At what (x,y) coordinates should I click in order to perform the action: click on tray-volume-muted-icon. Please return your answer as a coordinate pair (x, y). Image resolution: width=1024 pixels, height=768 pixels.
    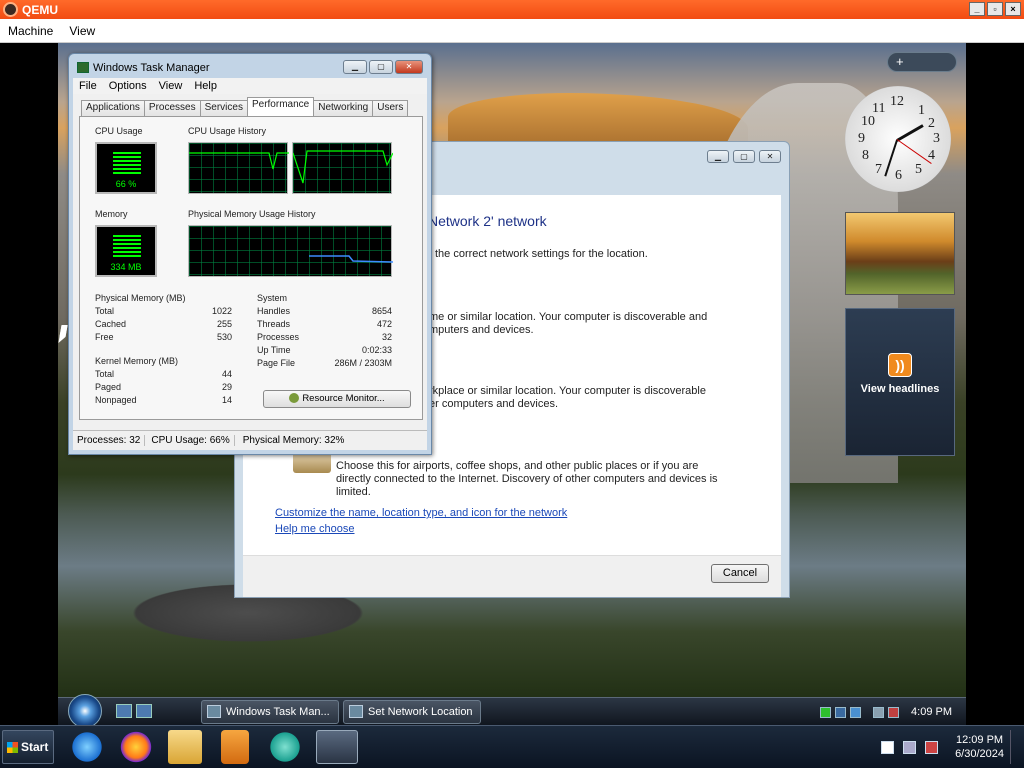
    Looking at the image, I should click on (894, 712).